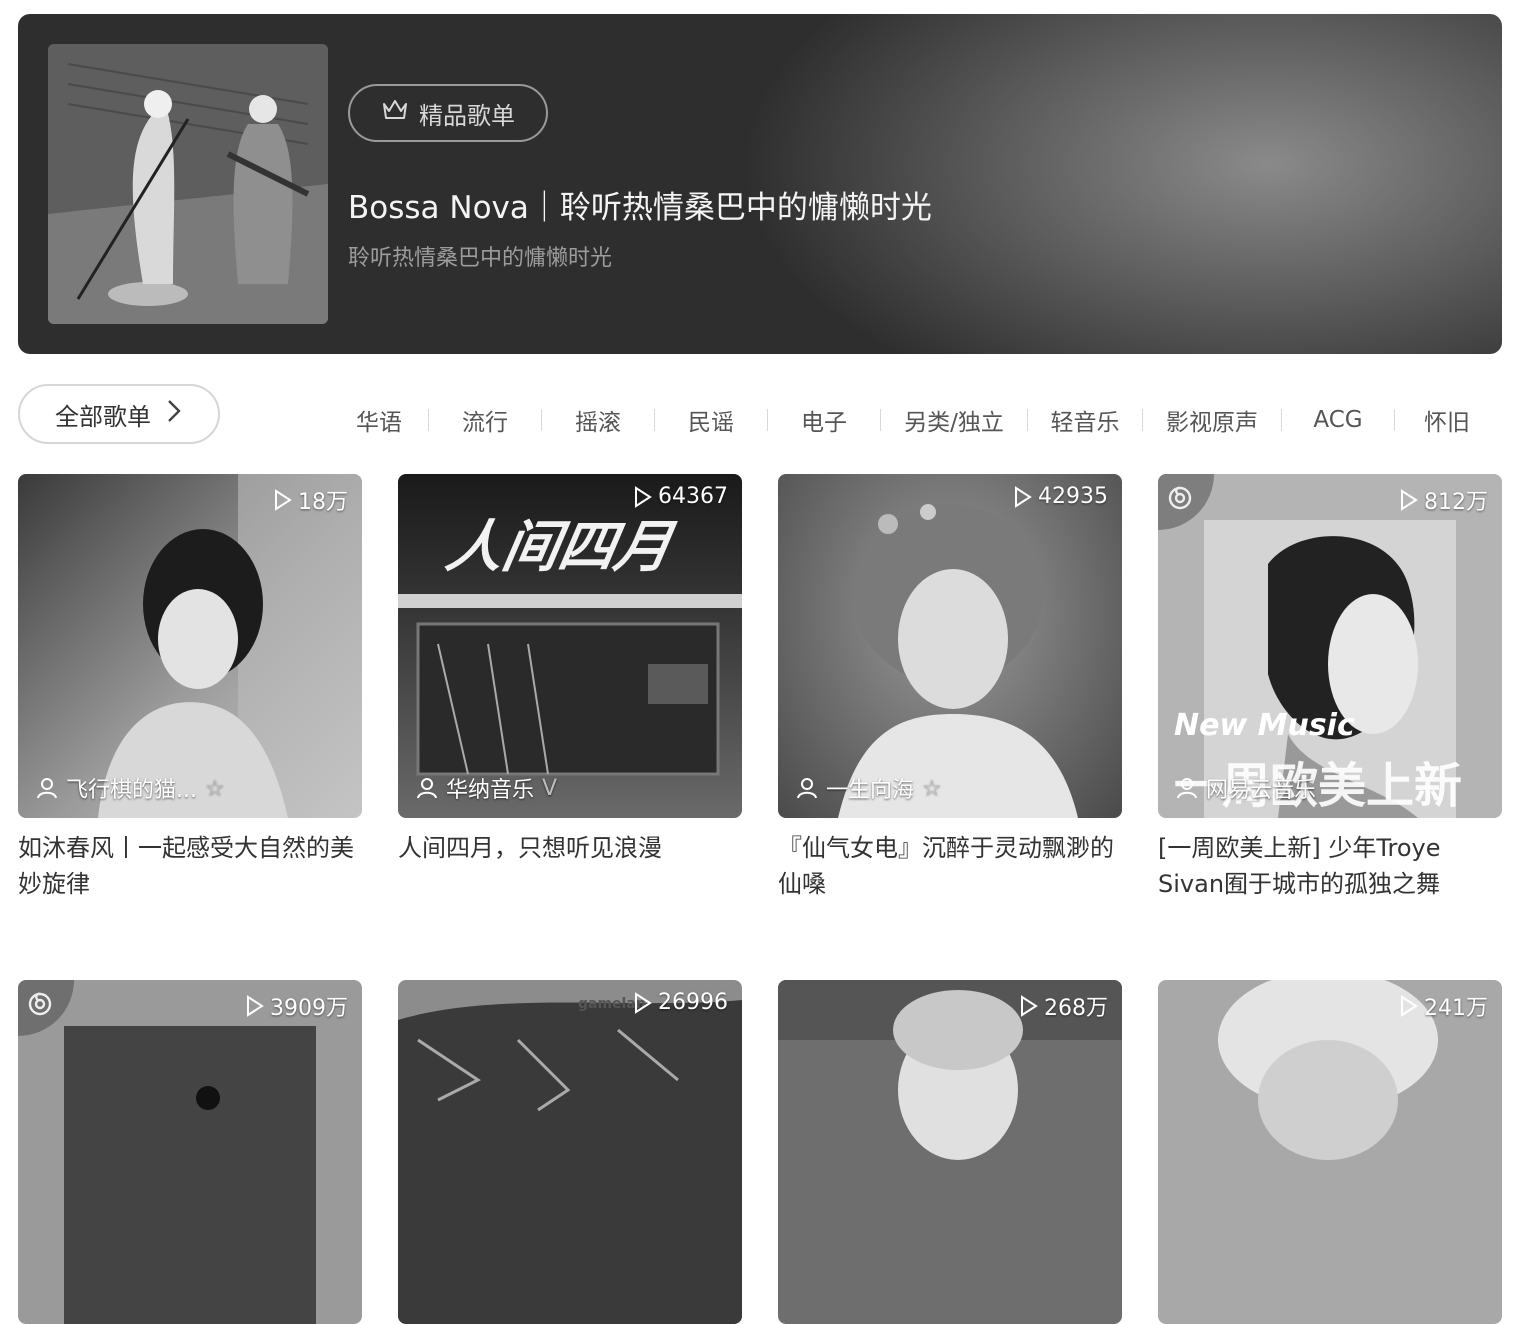 Image resolution: width=1518 pixels, height=1324 pixels. What do you see at coordinates (1456, 502) in the screenshot?
I see `play-count-value: 812万` at bounding box center [1456, 502].